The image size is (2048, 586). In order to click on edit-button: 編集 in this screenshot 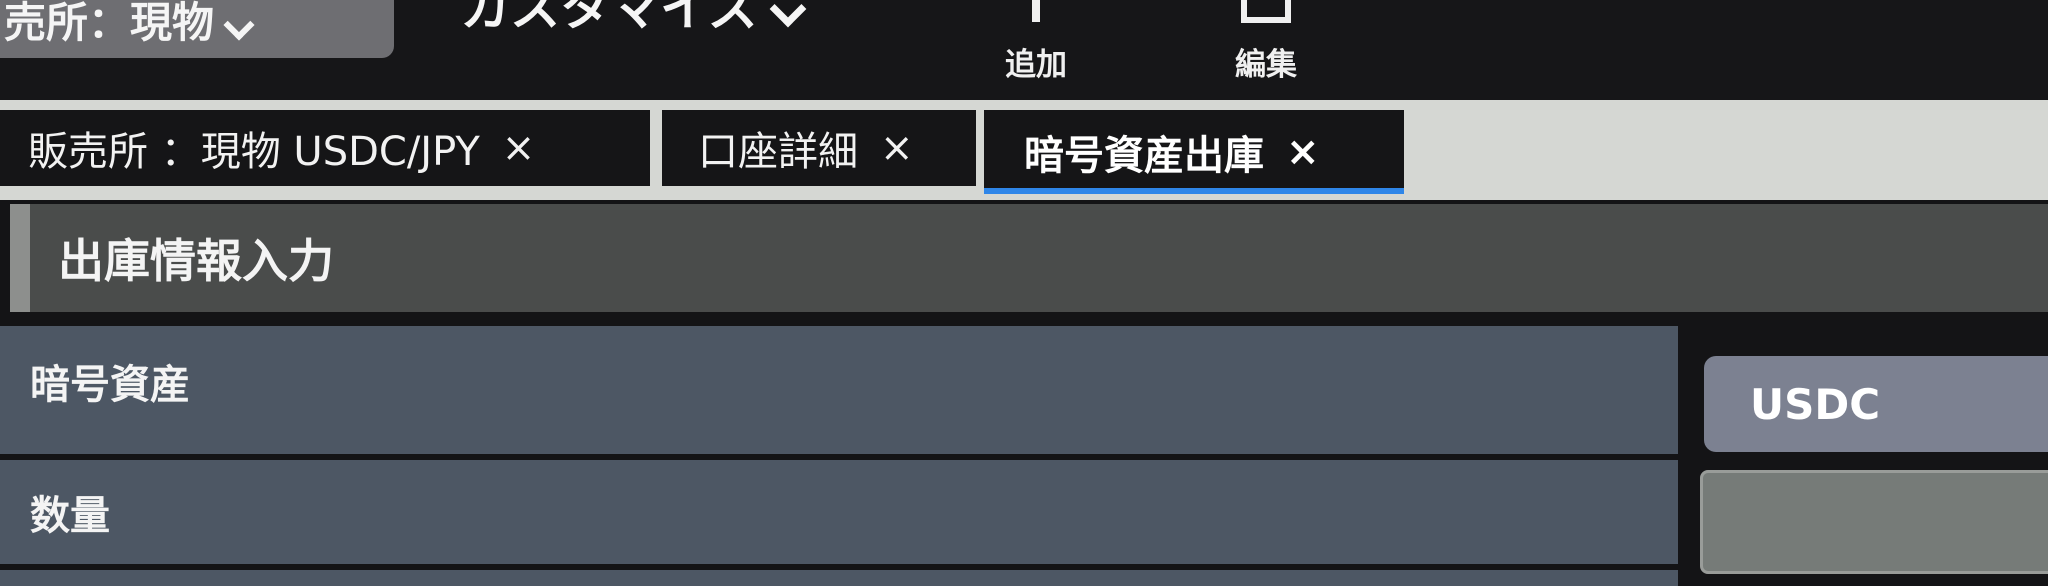, I will do `click(1266, 42)`.